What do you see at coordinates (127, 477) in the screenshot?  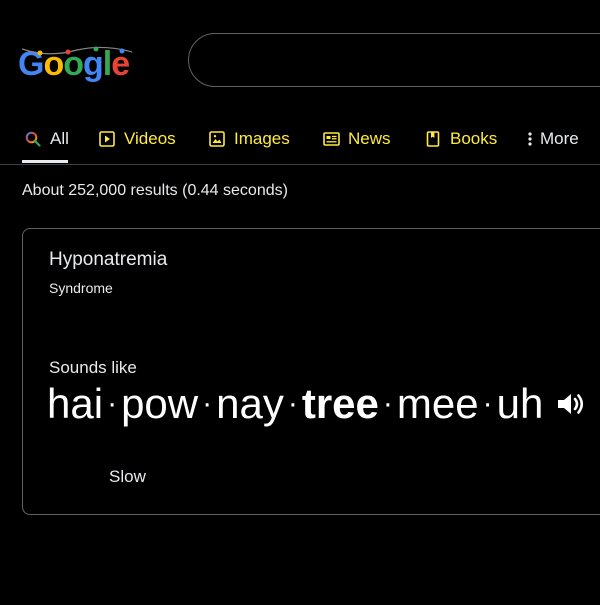 I see `slow-button: Slow` at bounding box center [127, 477].